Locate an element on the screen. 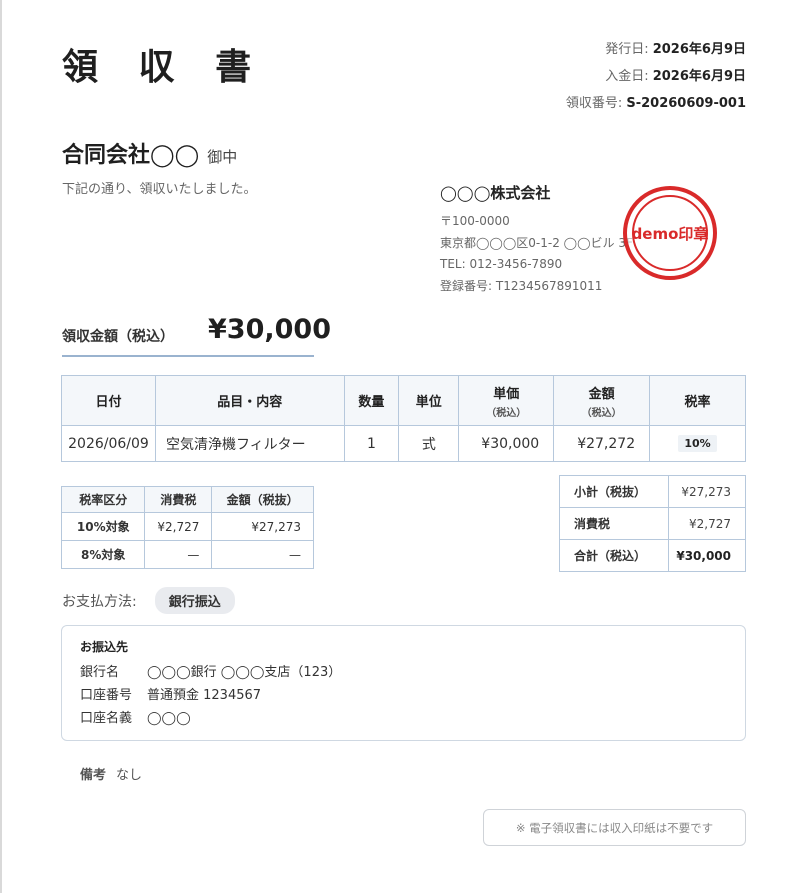  subtotal-label: 小計（税抜） is located at coordinates (614, 491).